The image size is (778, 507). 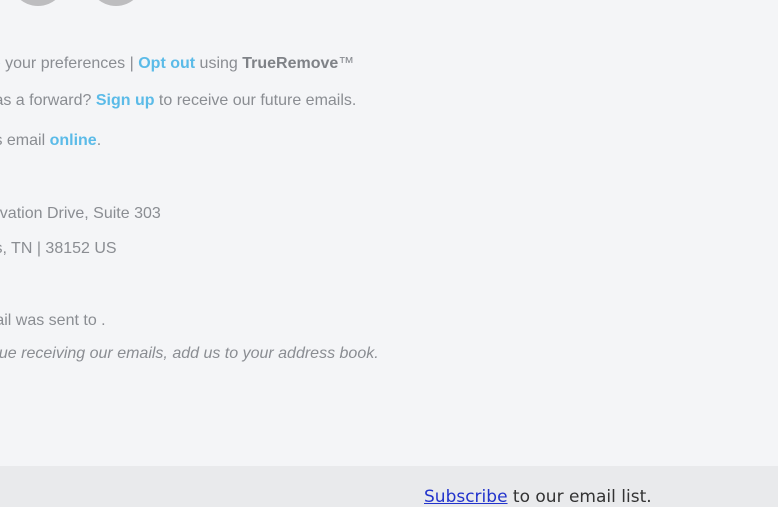 I want to click on forward-text: s as a forward?, so click(x=46, y=100).